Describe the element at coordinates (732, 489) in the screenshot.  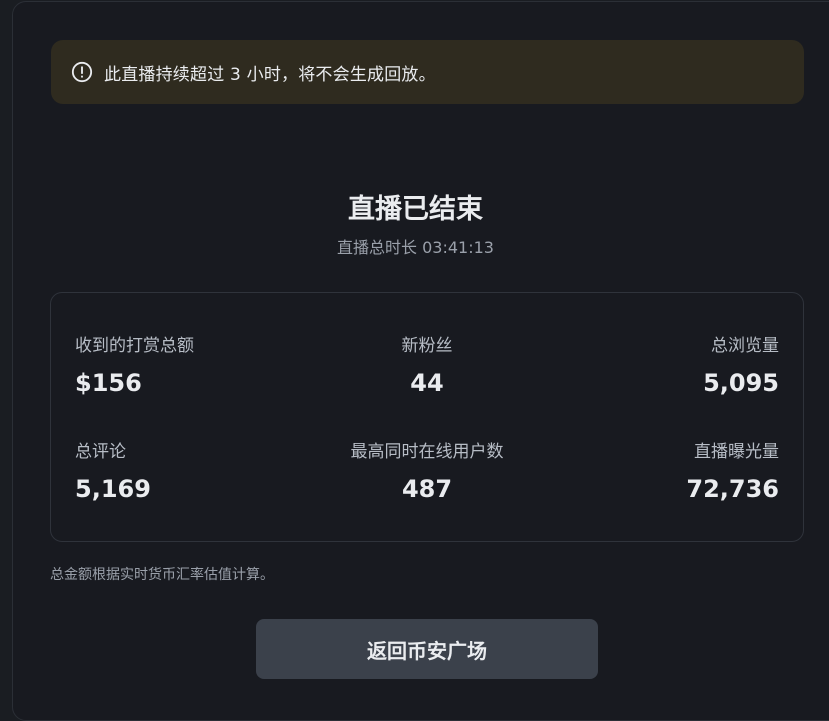
I see `stat-value: 72,736` at that location.